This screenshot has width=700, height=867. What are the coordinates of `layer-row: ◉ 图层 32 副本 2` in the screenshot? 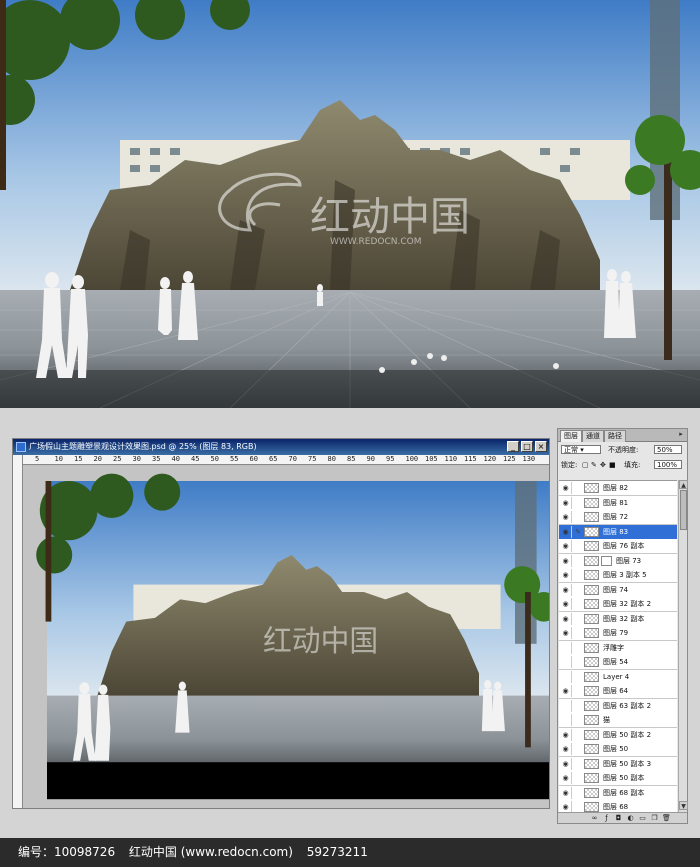 It's located at (618, 604).